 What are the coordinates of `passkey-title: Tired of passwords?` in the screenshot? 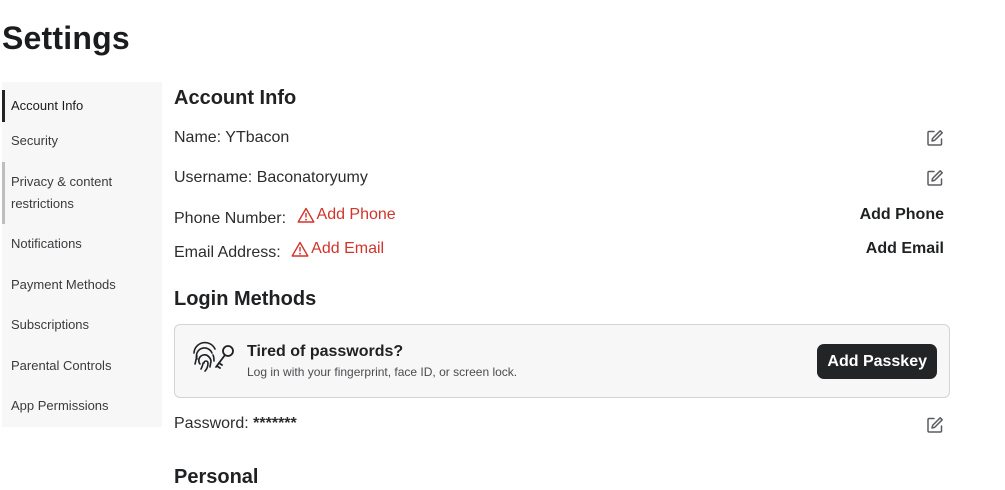 It's located at (325, 351).